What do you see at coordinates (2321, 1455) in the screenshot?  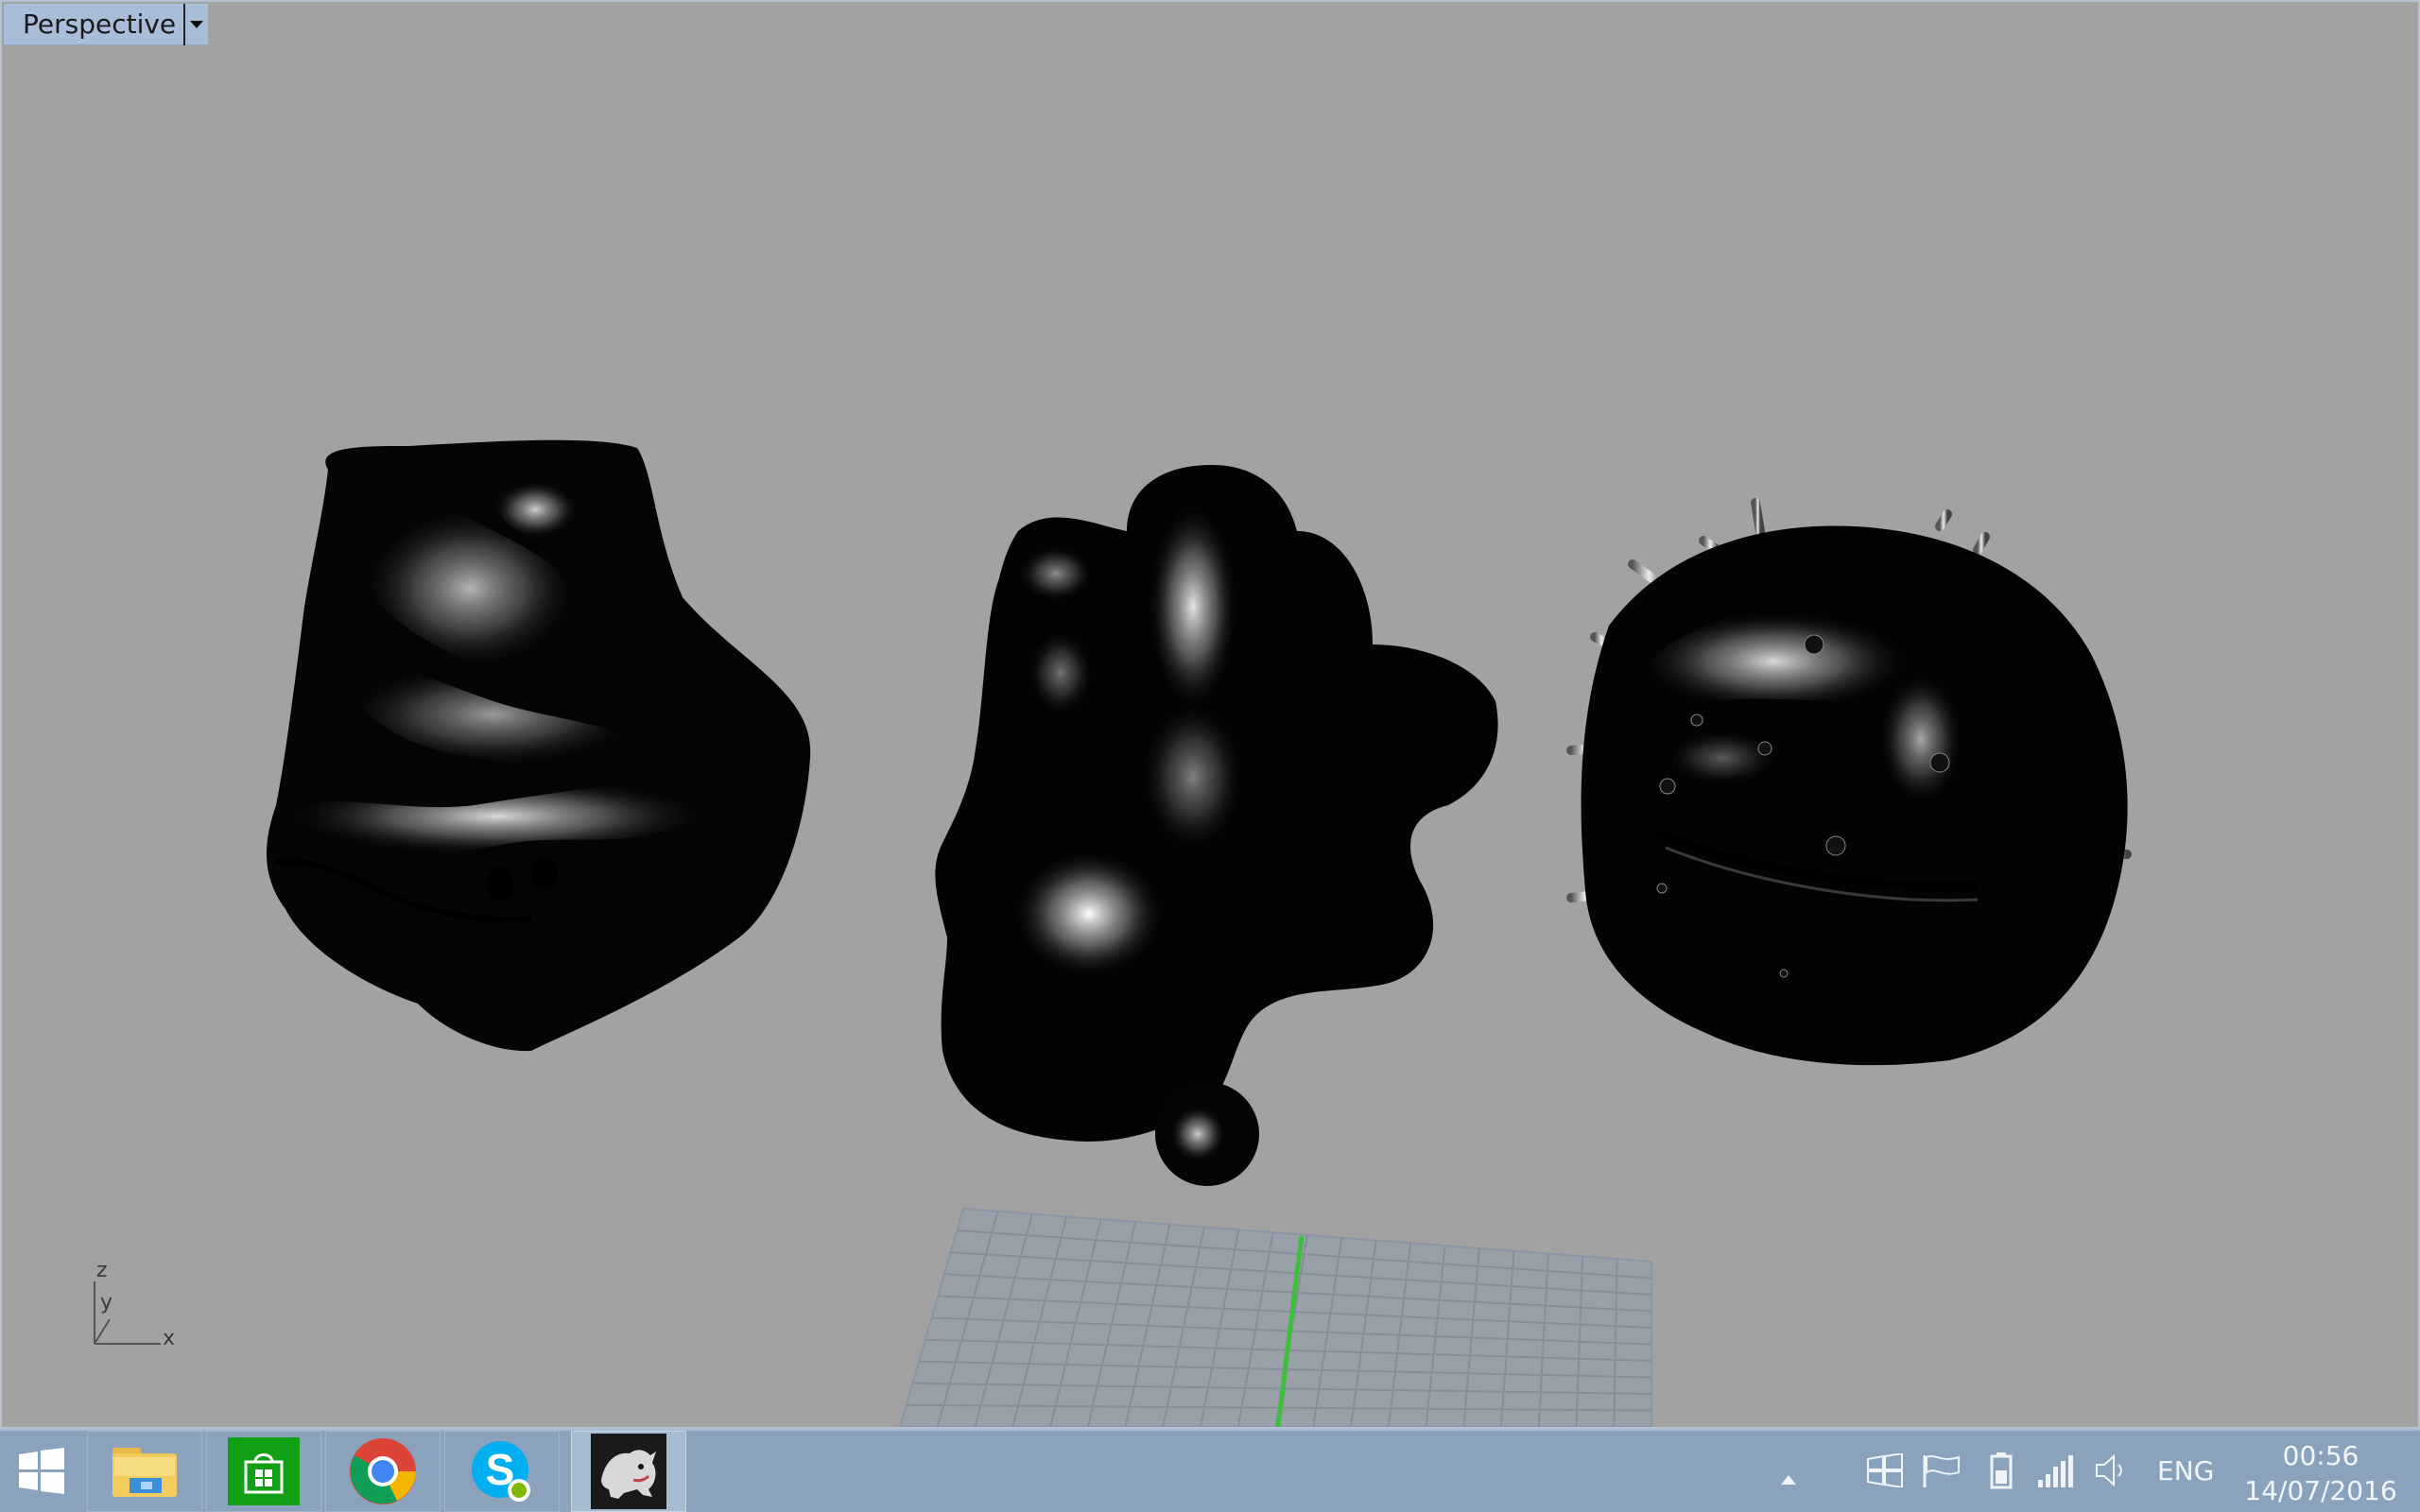 I see `clock-time: 00:56` at bounding box center [2321, 1455].